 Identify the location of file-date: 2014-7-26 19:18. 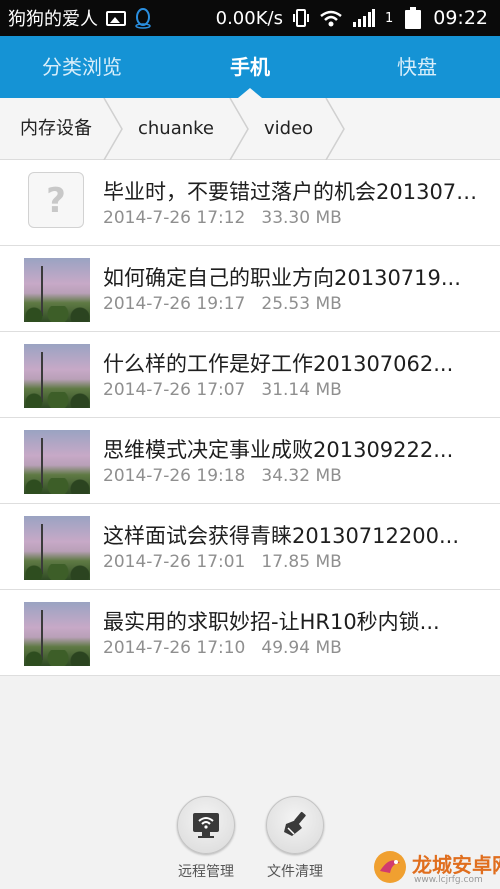
(174, 476).